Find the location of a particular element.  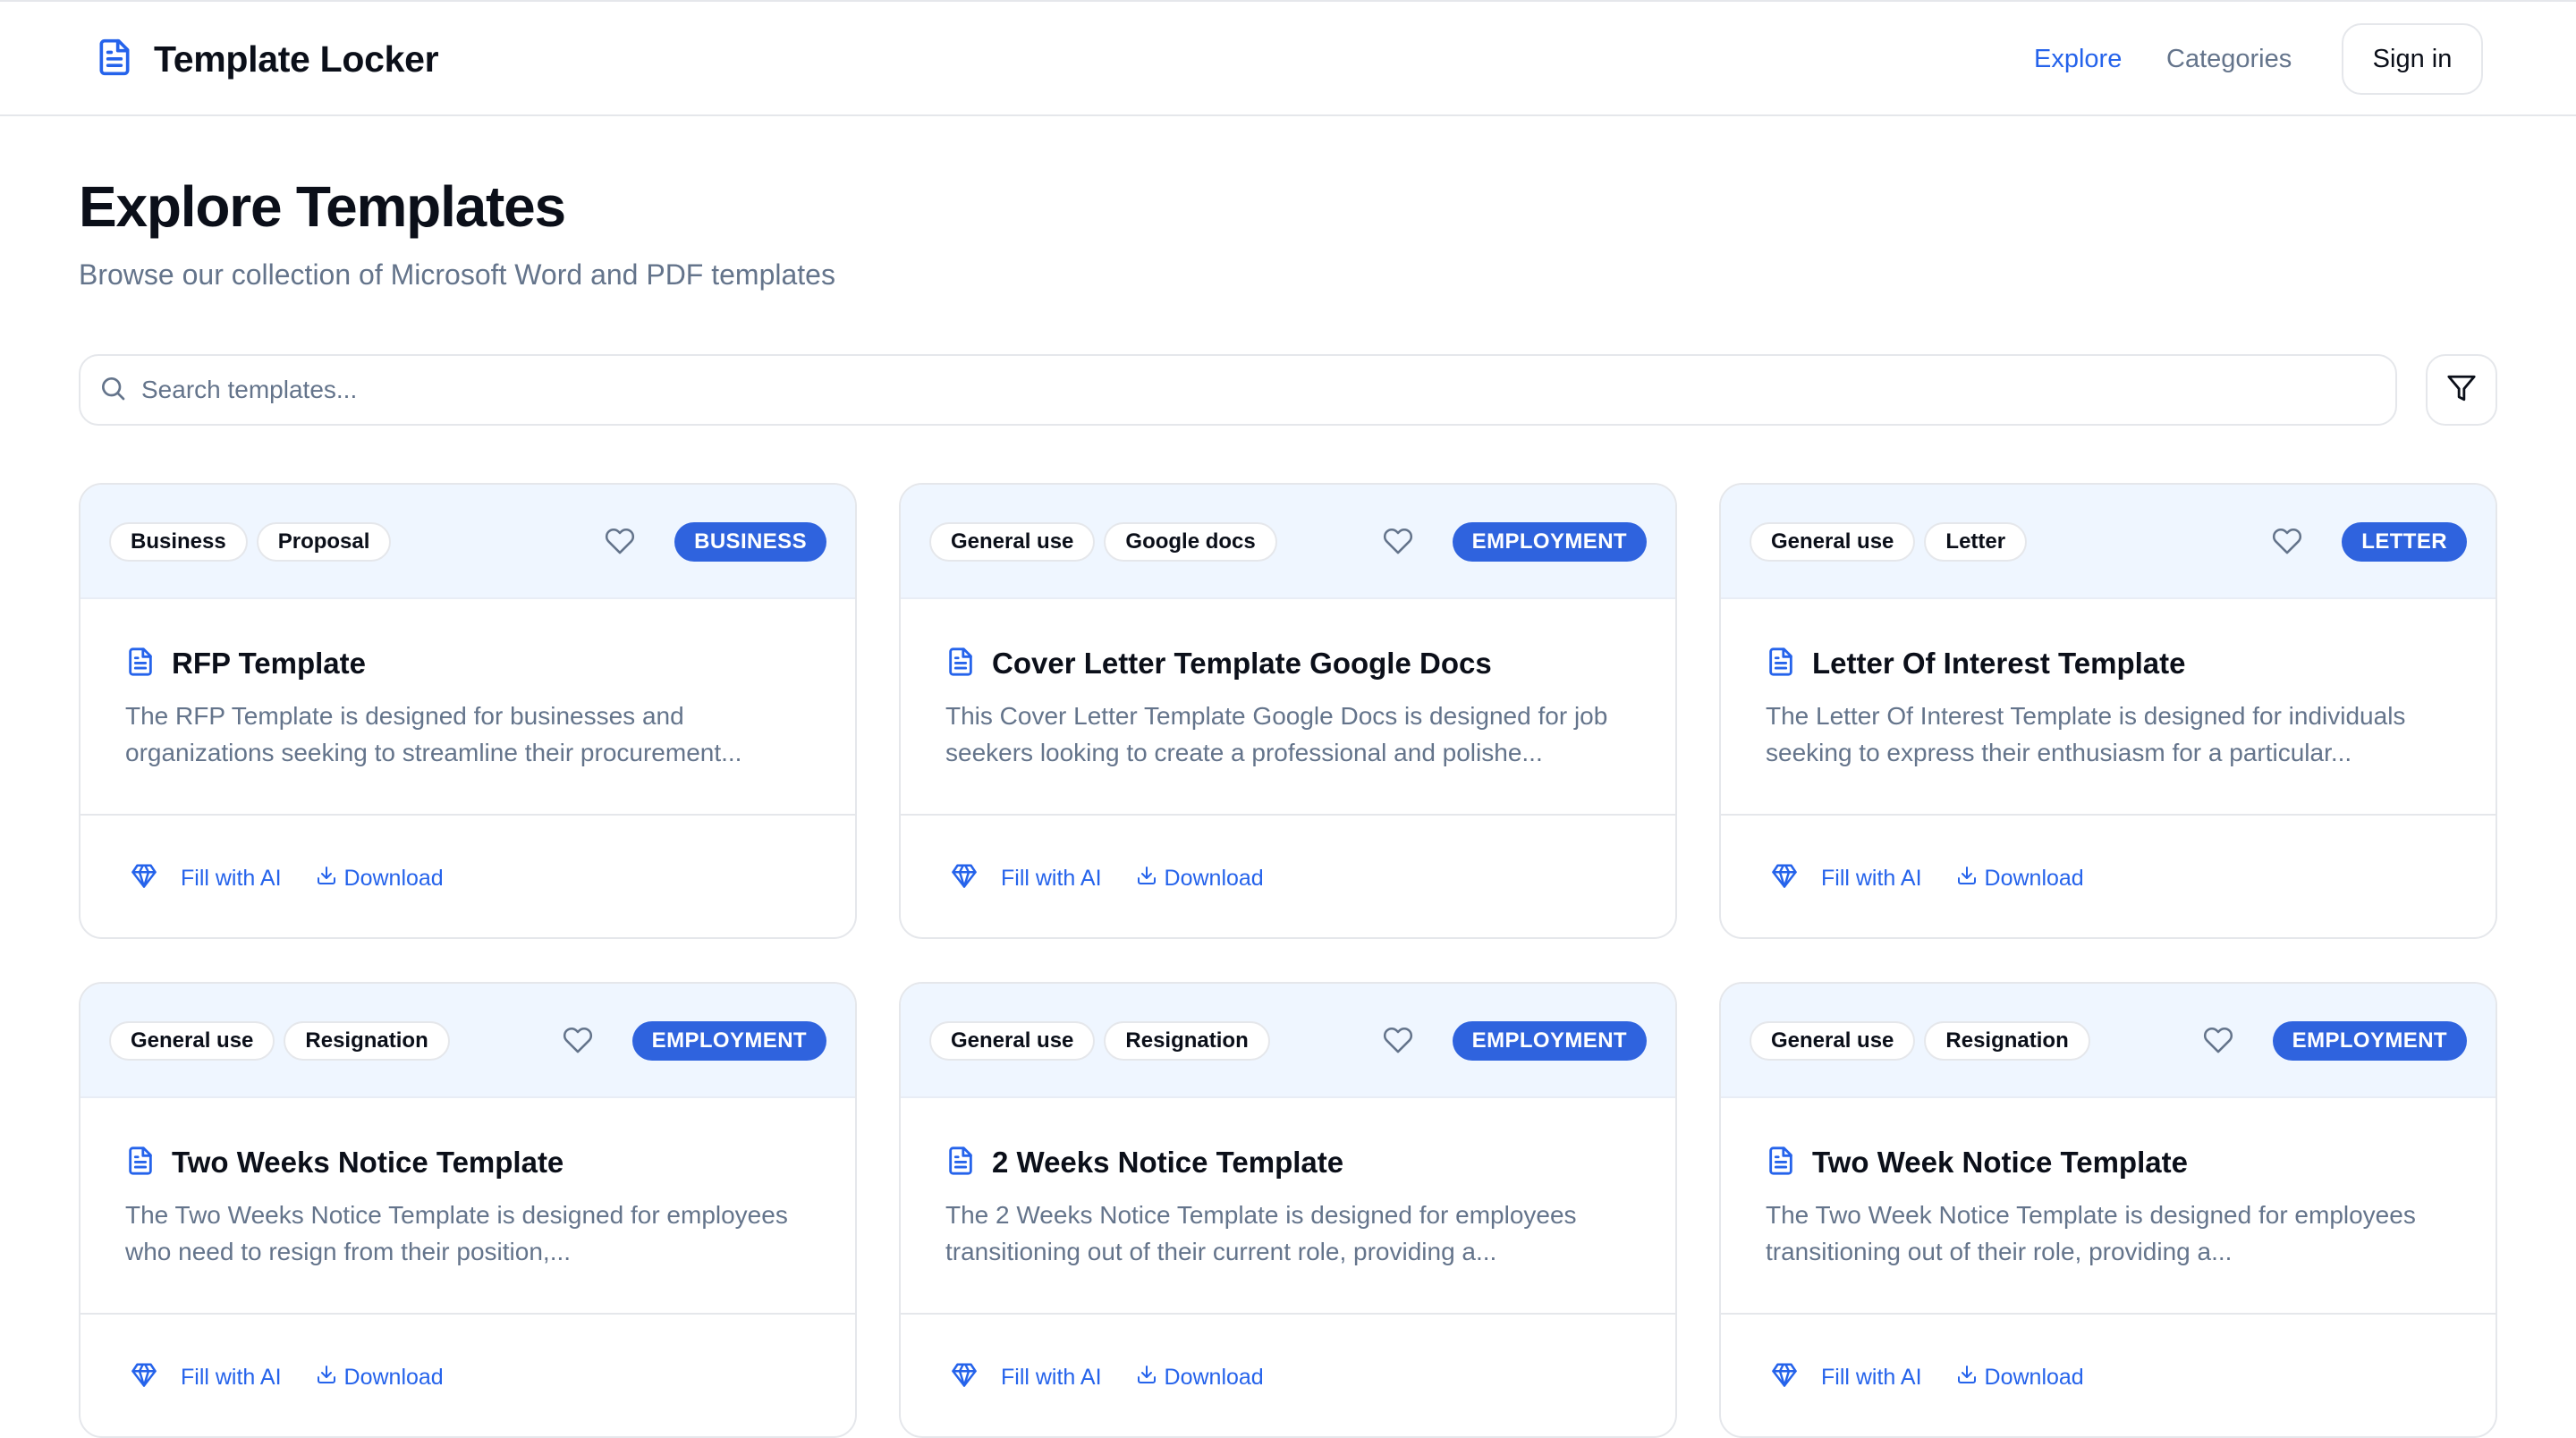

filter-icon is located at coordinates (2461, 390).